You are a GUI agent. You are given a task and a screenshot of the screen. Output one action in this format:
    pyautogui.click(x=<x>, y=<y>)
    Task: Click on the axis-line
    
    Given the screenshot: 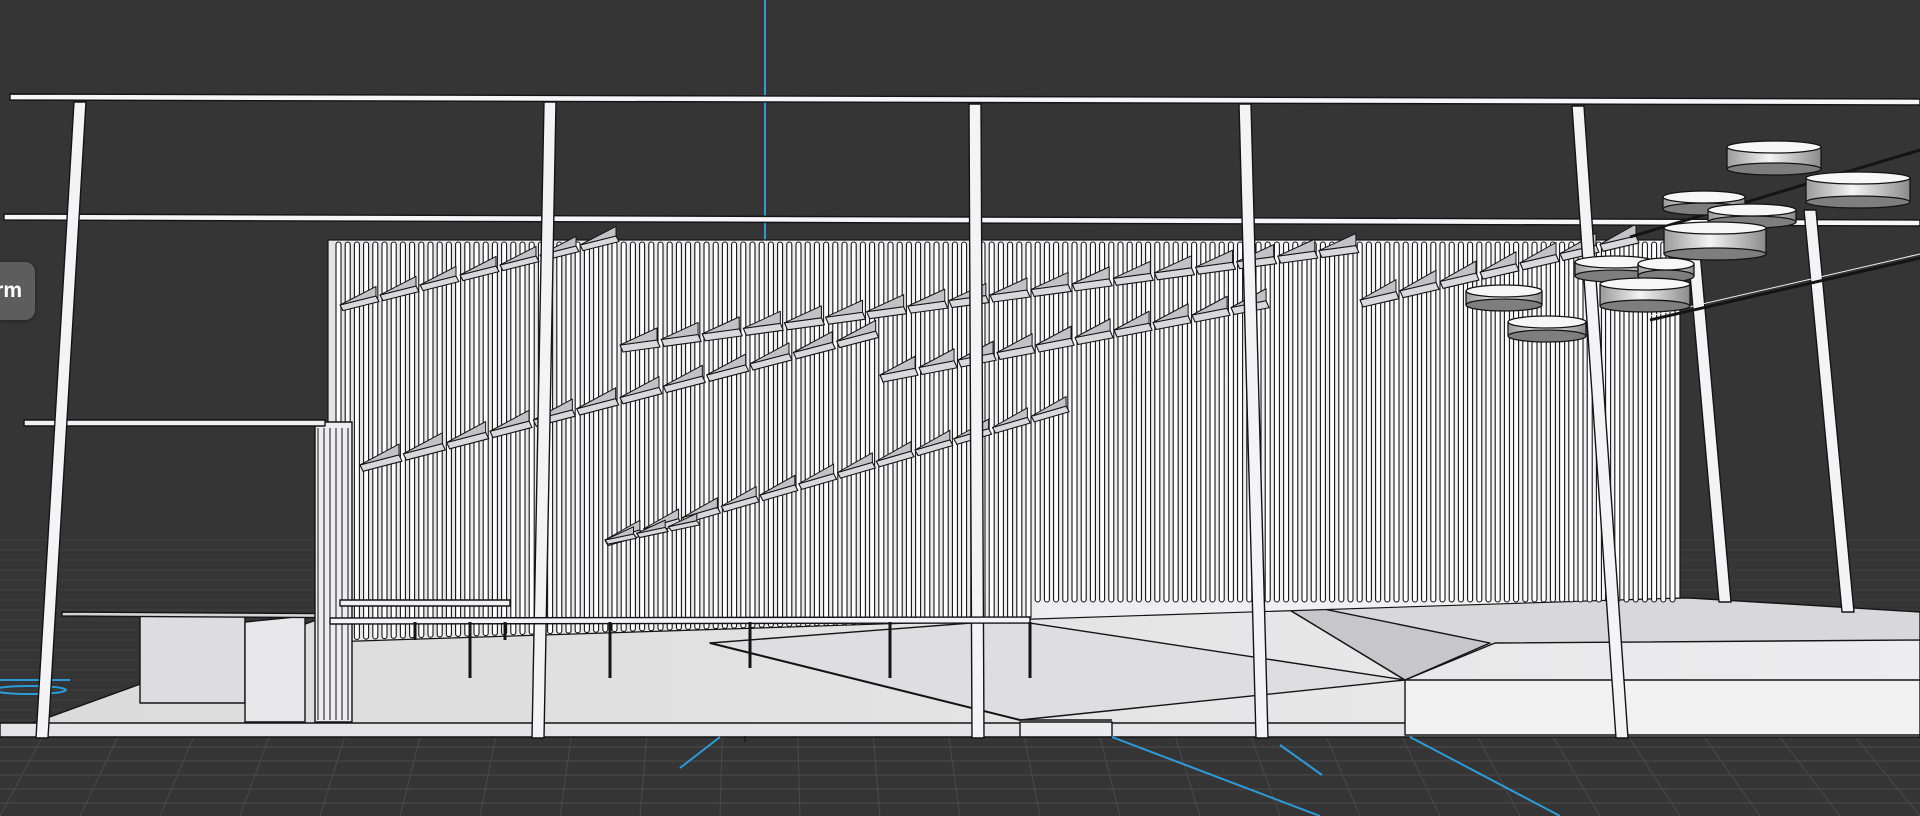 What is the action you would take?
    pyautogui.click(x=1301, y=760)
    